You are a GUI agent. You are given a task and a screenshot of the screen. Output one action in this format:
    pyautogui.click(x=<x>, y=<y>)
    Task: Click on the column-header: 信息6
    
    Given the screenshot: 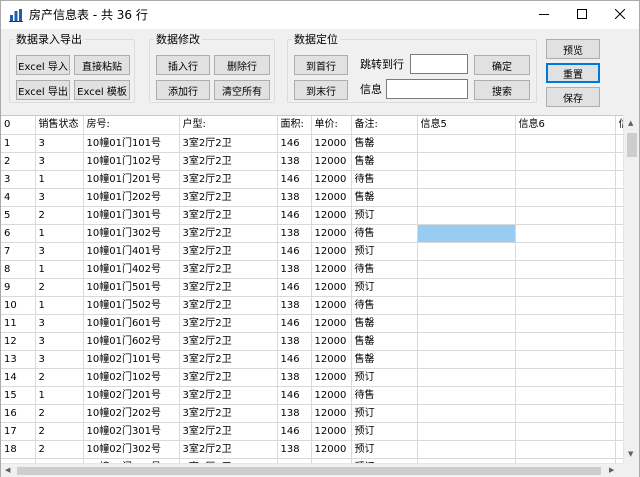 What is the action you would take?
    pyautogui.click(x=565, y=125)
    